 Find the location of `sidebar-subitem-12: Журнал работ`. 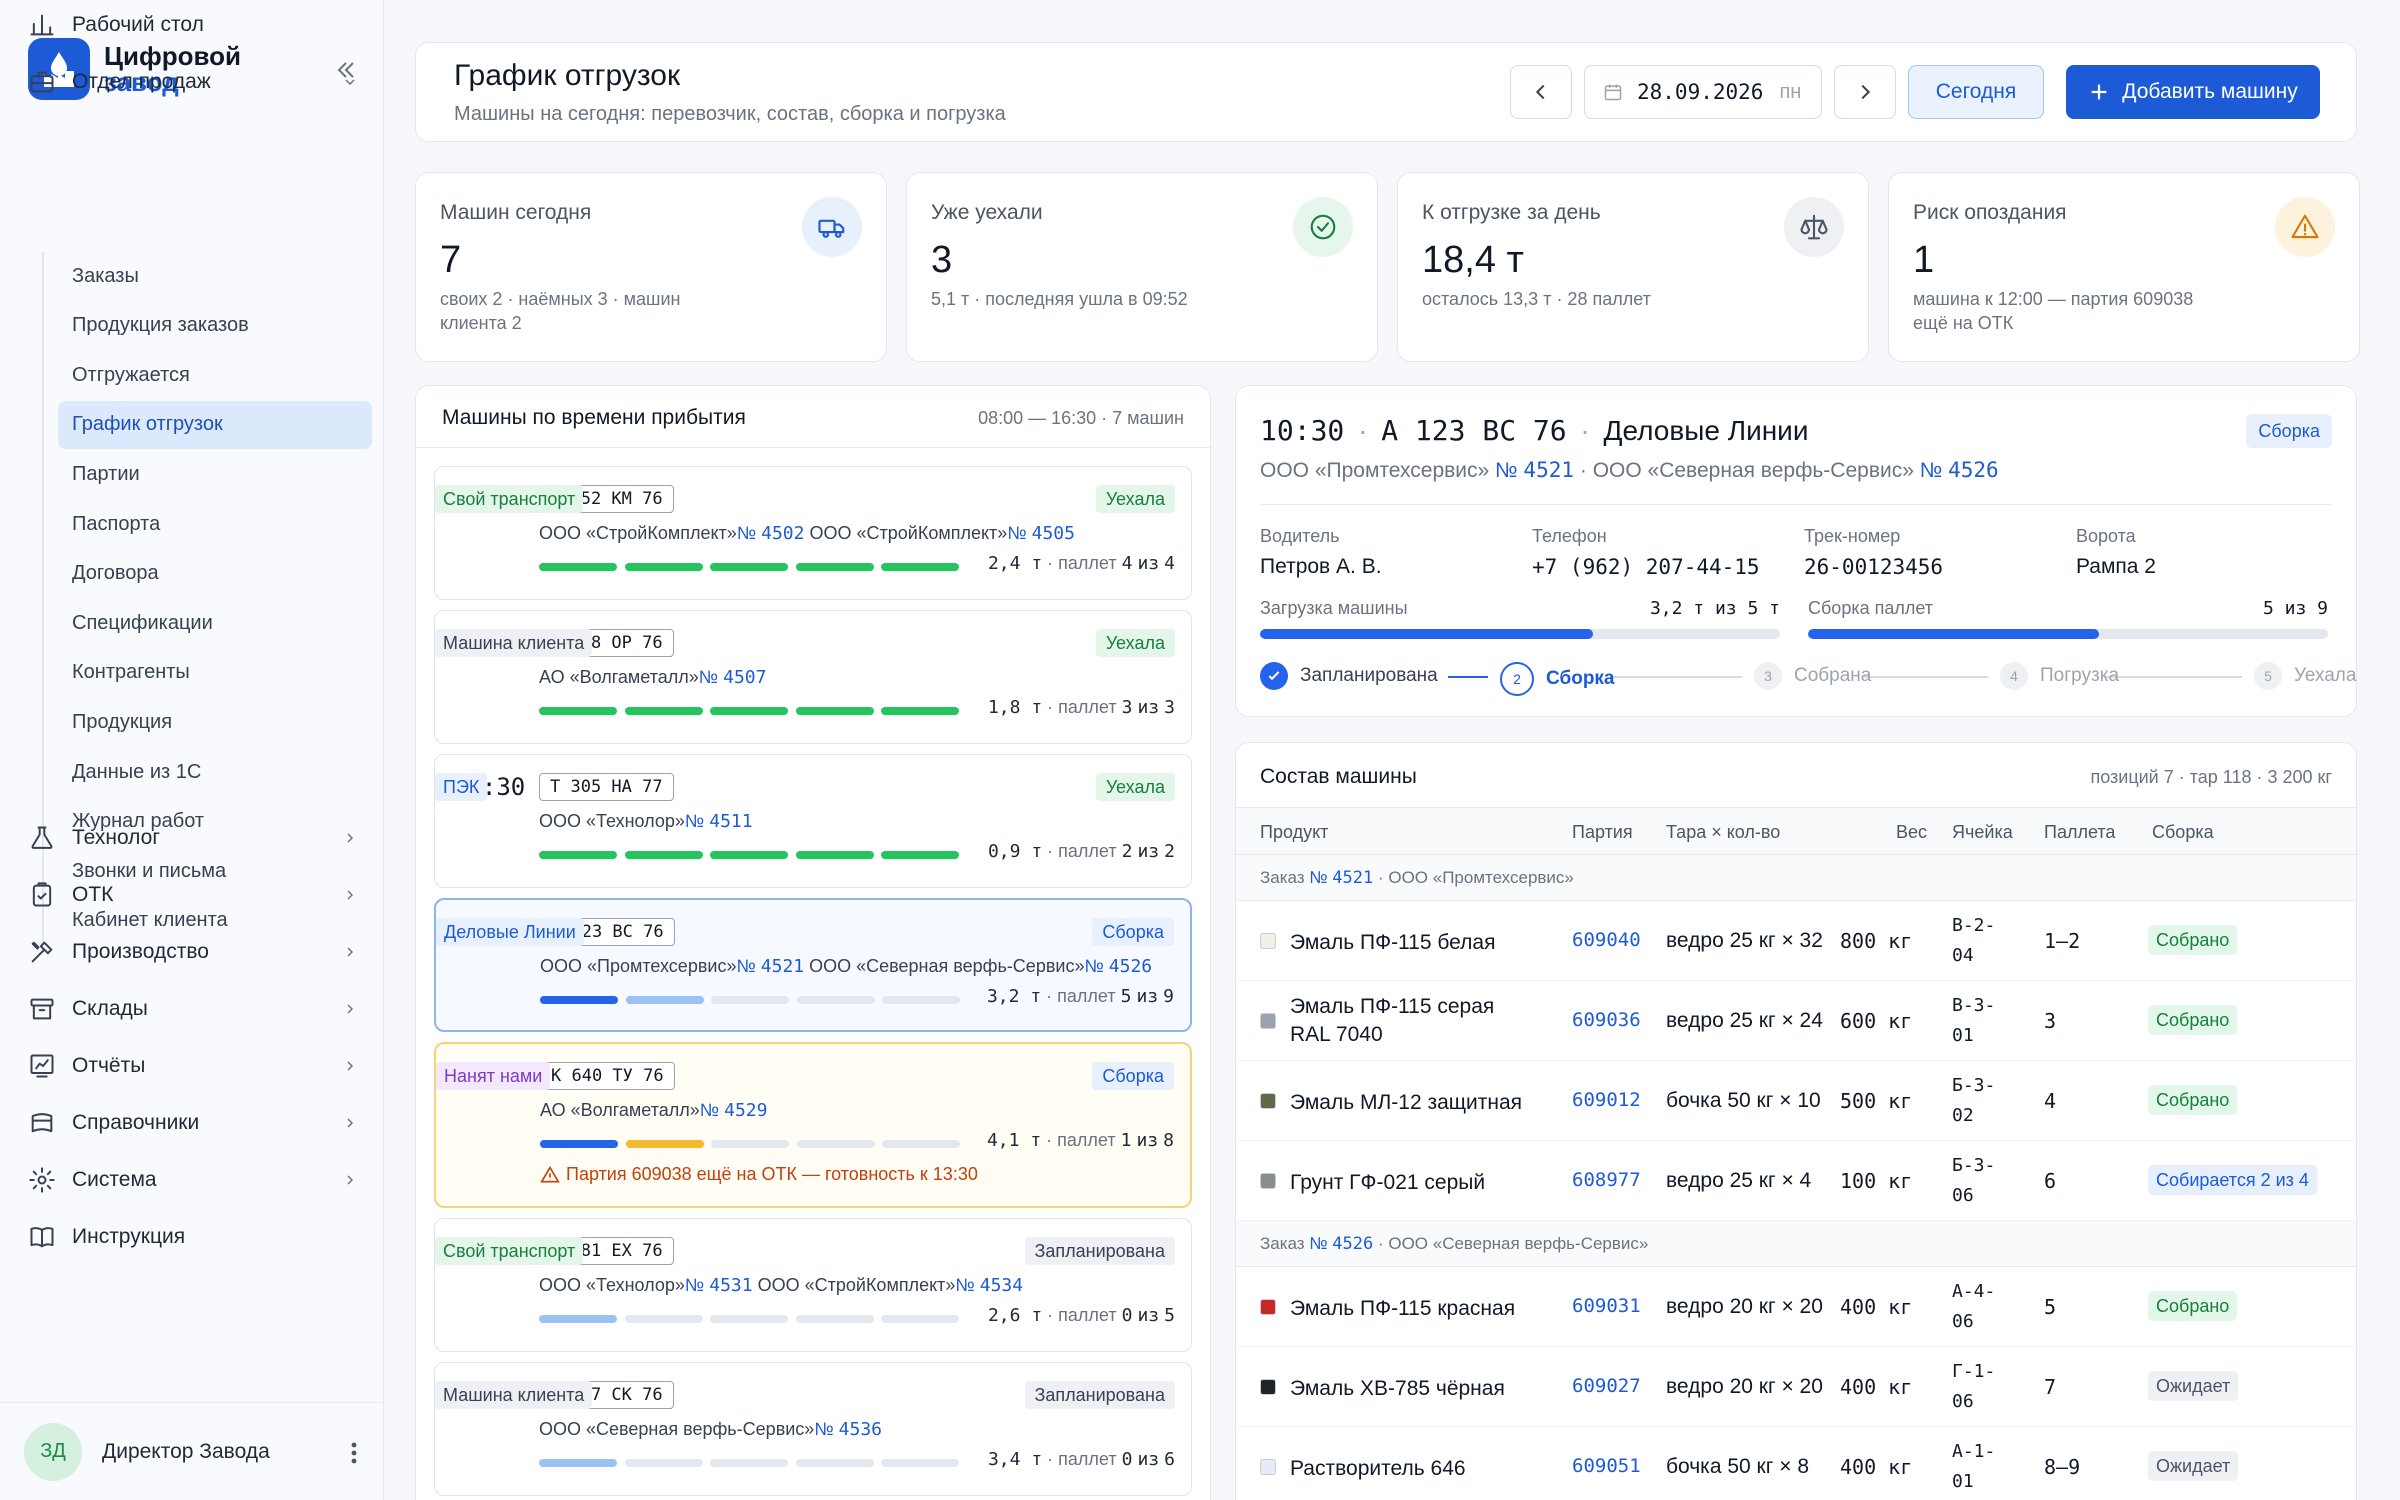

sidebar-subitem-12: Журнал работ is located at coordinates (215, 822).